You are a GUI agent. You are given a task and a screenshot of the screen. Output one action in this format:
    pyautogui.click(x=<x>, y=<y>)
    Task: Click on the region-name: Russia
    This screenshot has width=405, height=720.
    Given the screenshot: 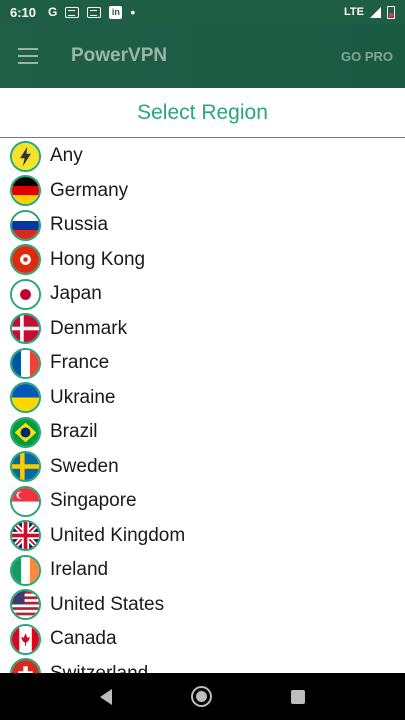 What is the action you would take?
    pyautogui.click(x=79, y=225)
    